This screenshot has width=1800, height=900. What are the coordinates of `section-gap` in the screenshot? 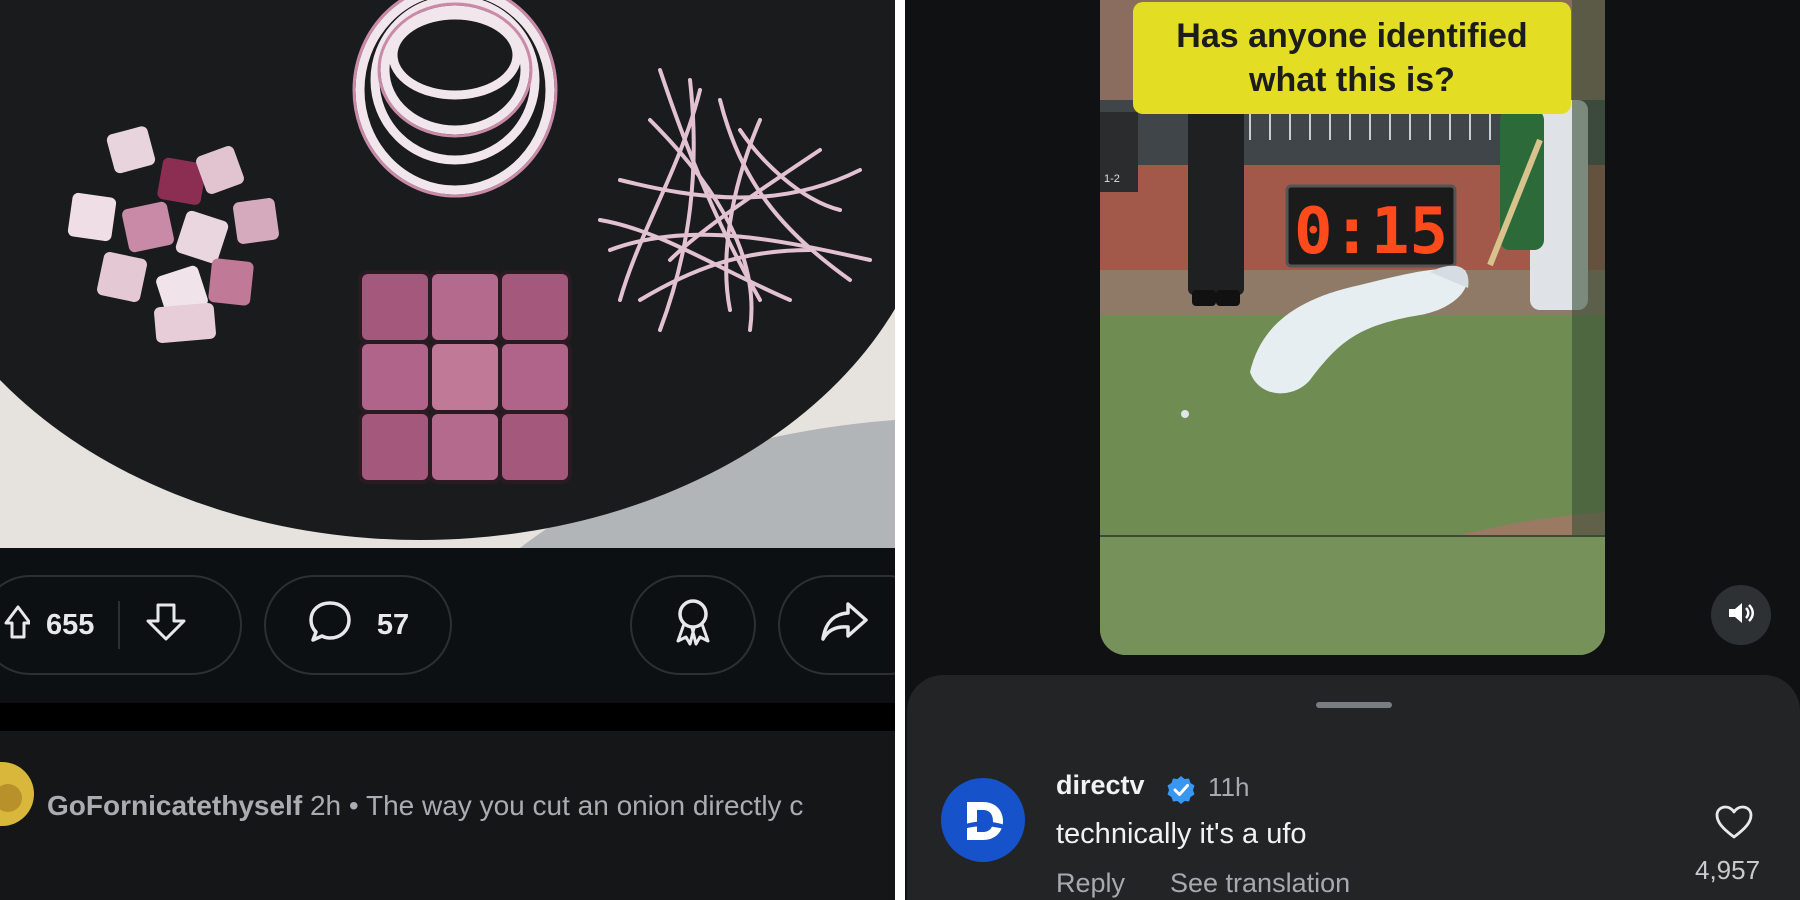 It's located at (447, 717).